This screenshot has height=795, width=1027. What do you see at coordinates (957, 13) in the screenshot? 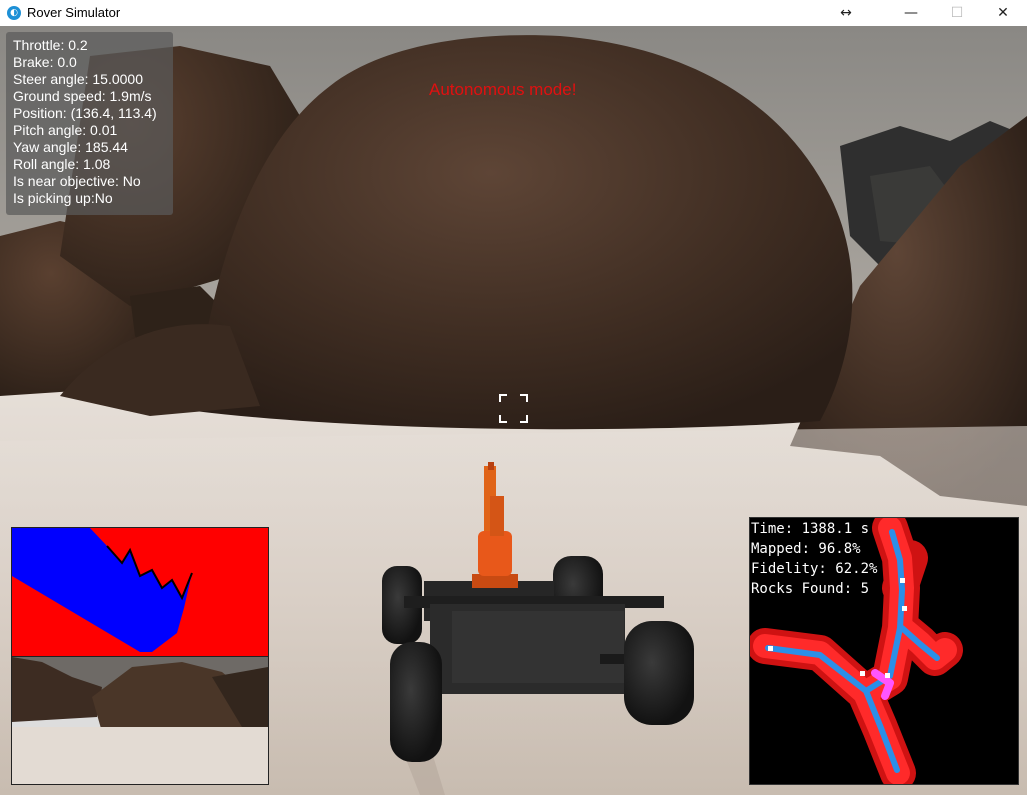
I see `maximize-button: ☐` at bounding box center [957, 13].